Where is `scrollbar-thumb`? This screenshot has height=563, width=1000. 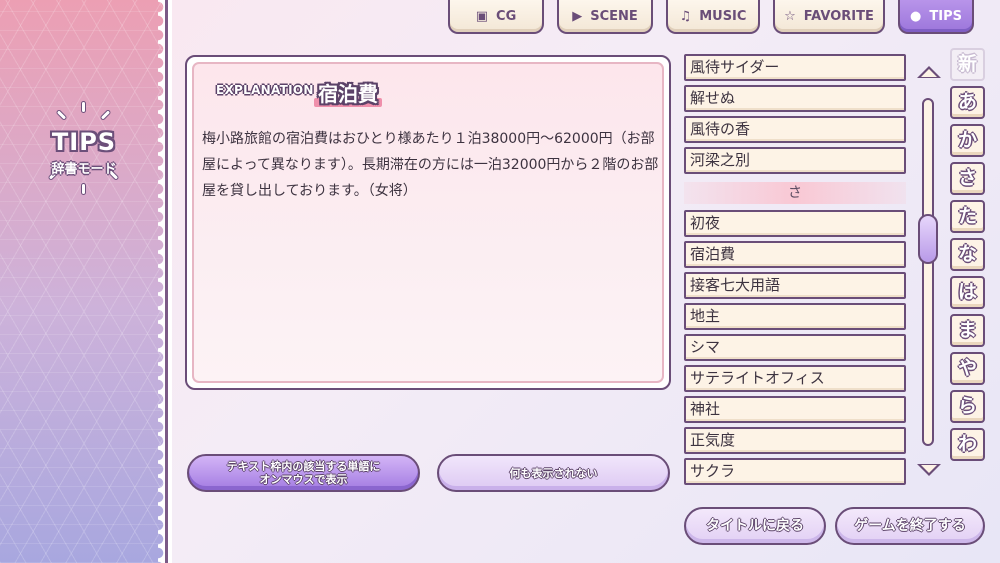 scrollbar-thumb is located at coordinates (928, 239).